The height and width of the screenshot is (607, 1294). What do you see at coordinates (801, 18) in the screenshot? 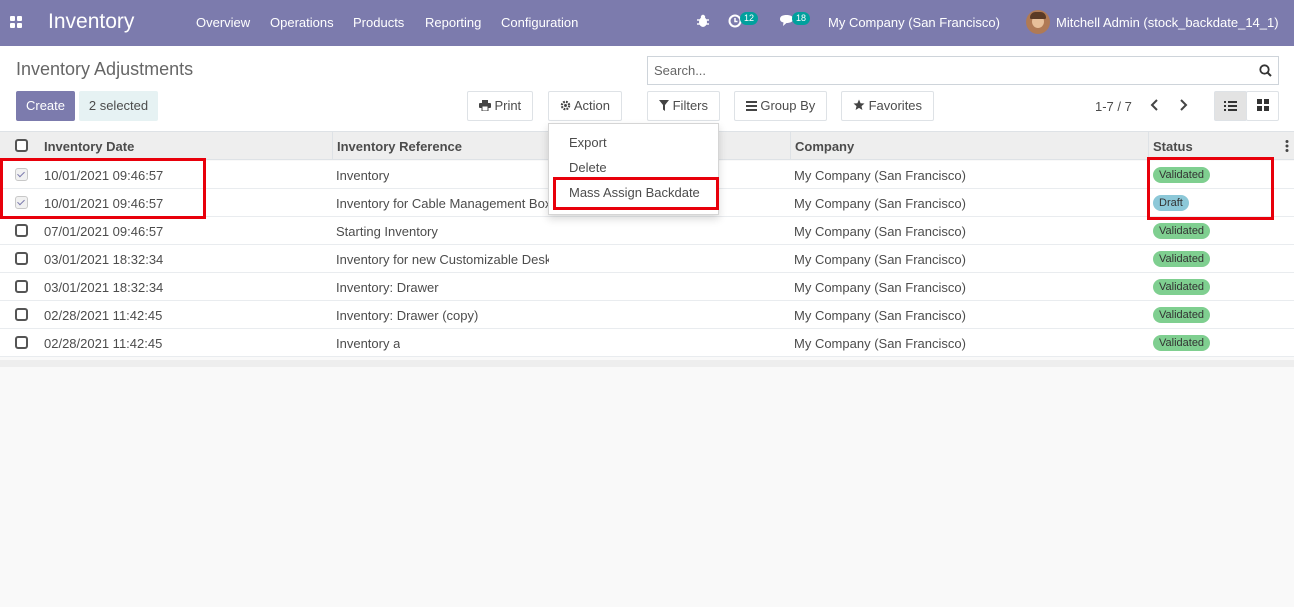
I see `messages-count-badge: 18` at bounding box center [801, 18].